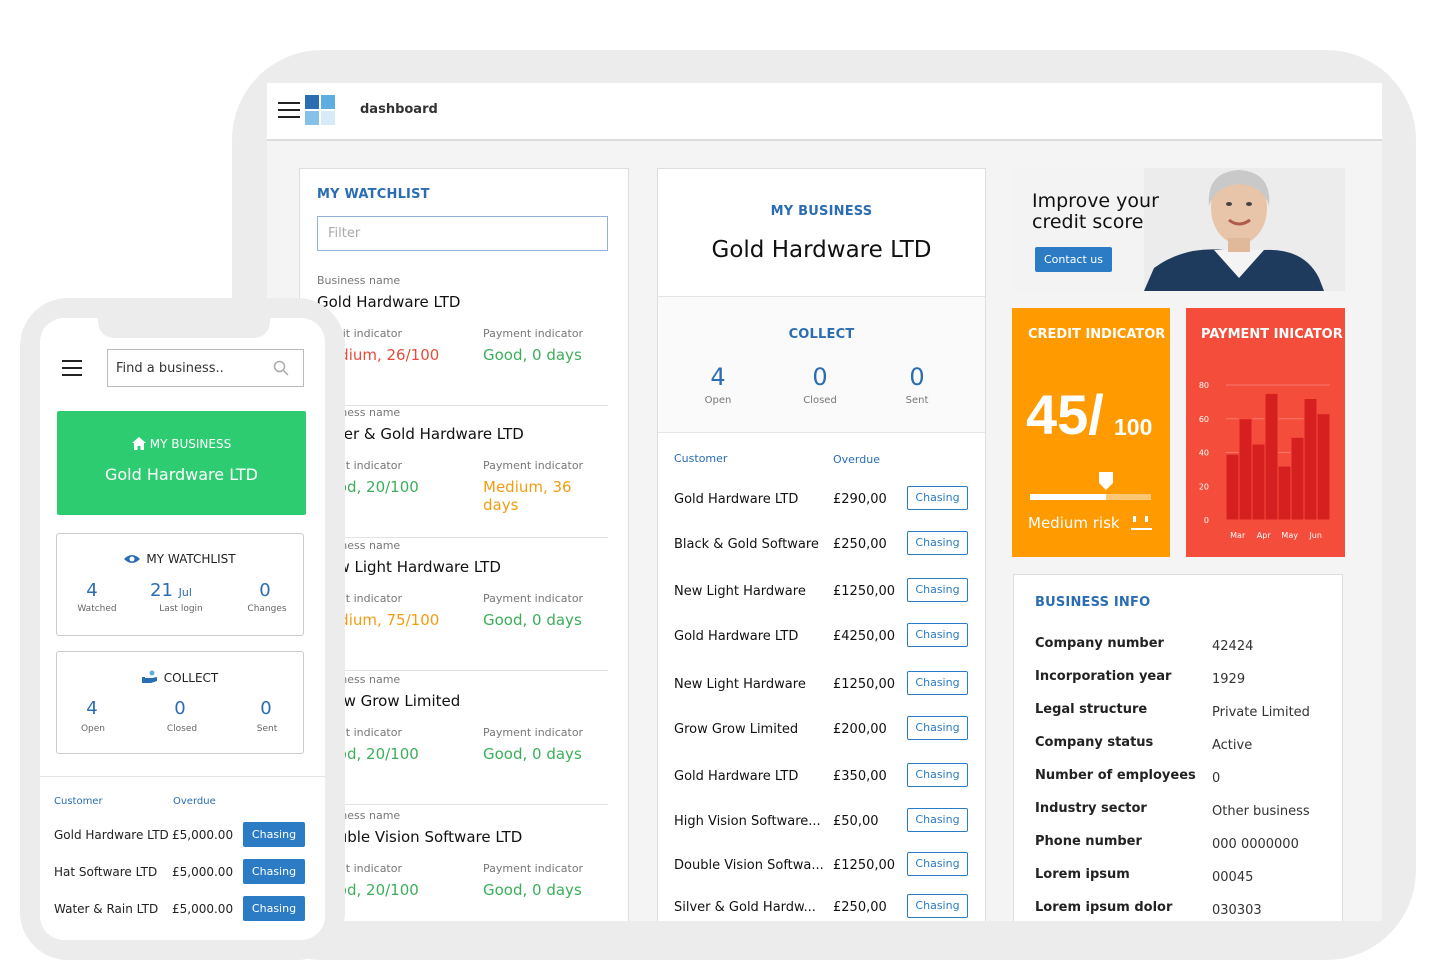  I want to click on table-row: High Vision Software... £50,00 Chasing, so click(824, 821).